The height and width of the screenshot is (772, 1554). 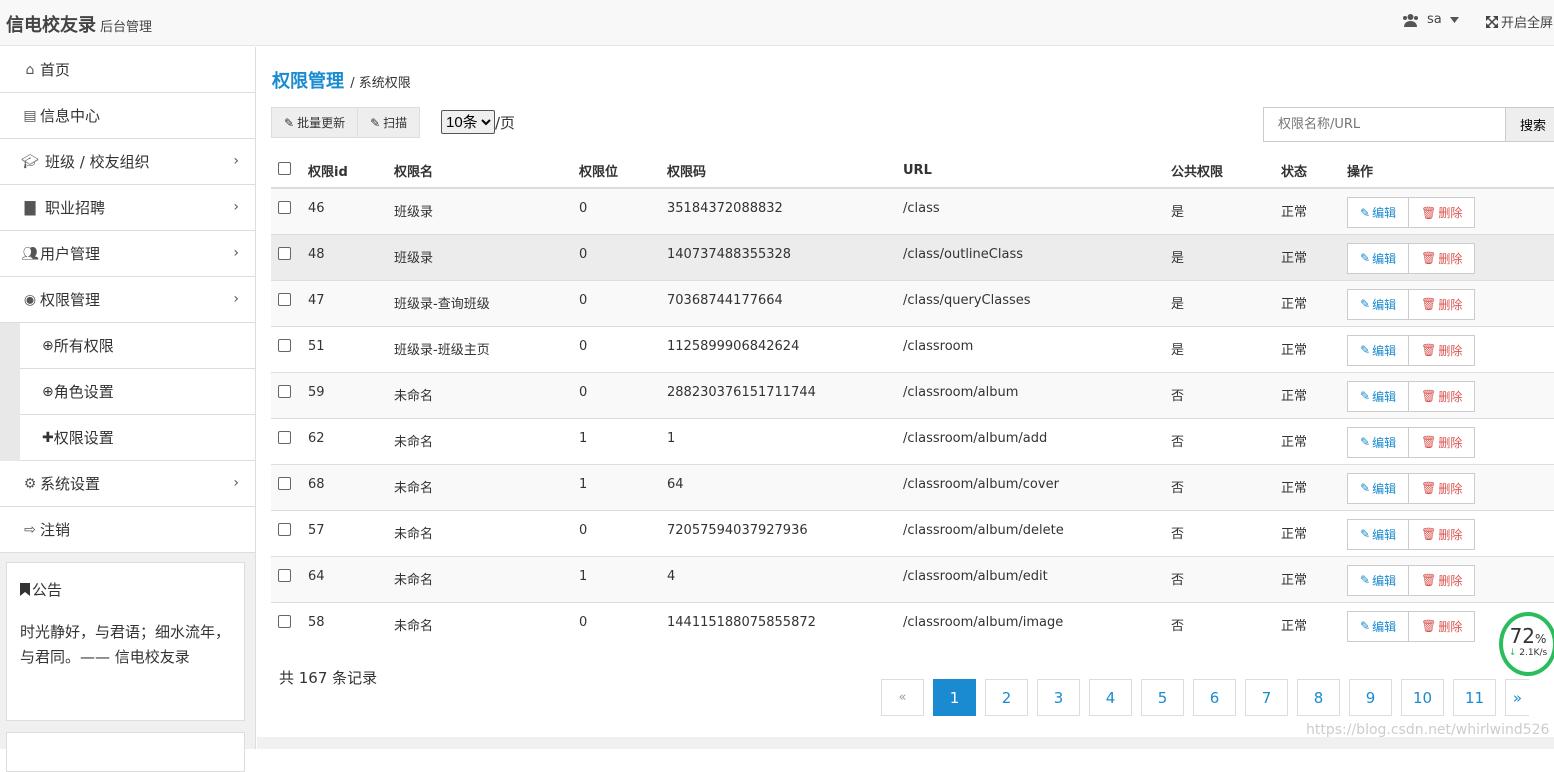 What do you see at coordinates (1226, 171) in the screenshot?
I see `column-header: 公共权限` at bounding box center [1226, 171].